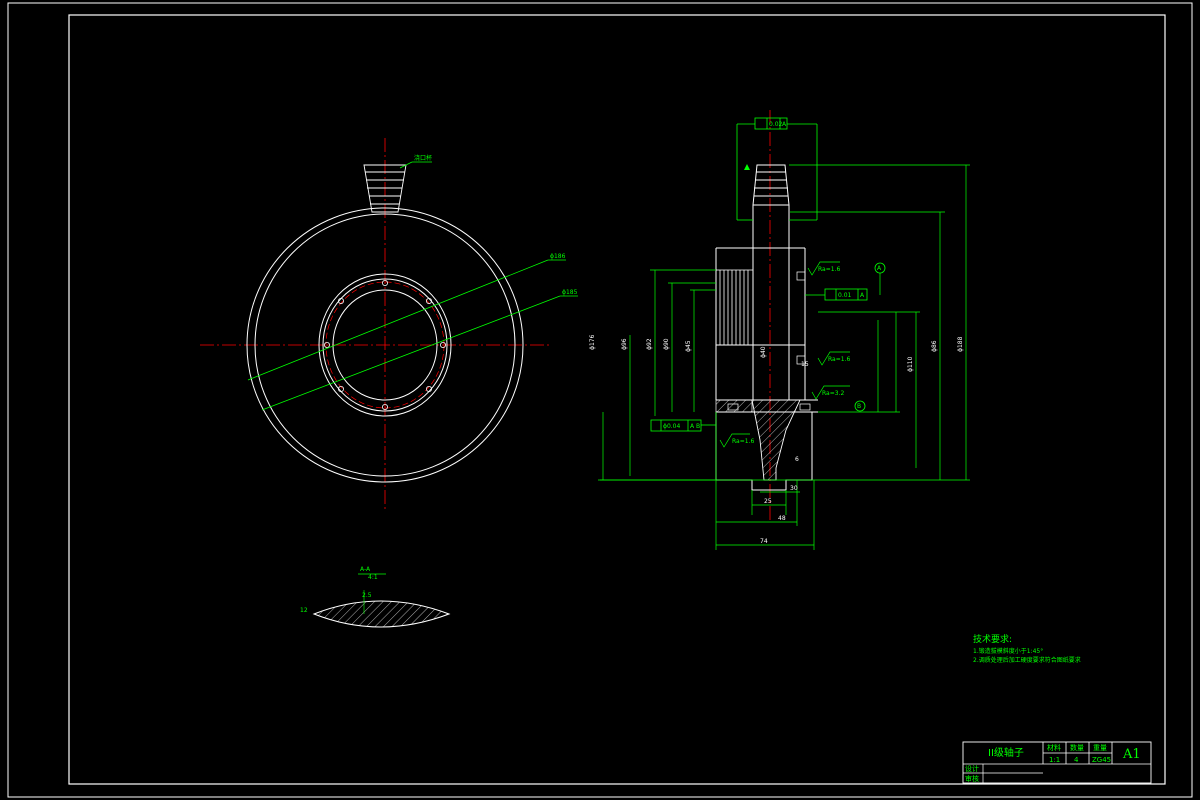 This screenshot has height=800, width=1200. What do you see at coordinates (797, 459) in the screenshot?
I see `dim-6: 6` at bounding box center [797, 459].